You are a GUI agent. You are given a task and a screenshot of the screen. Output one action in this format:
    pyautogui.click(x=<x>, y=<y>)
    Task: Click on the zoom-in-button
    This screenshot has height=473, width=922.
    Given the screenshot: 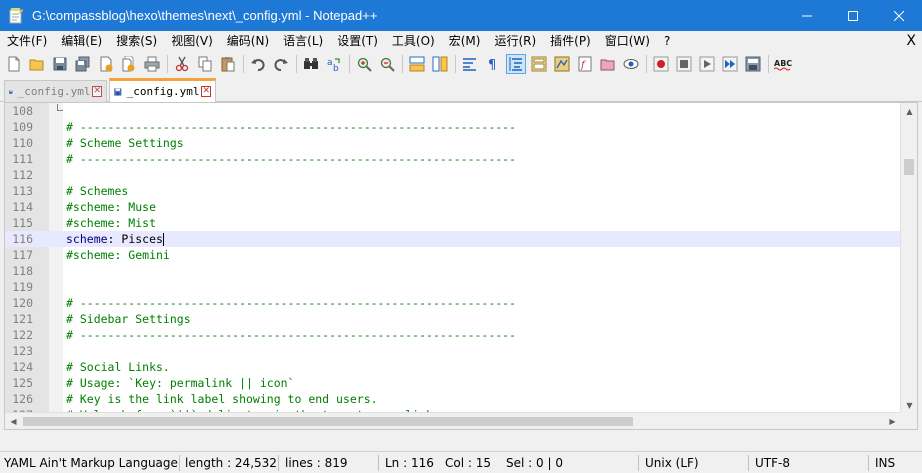 What is the action you would take?
    pyautogui.click(x=364, y=64)
    